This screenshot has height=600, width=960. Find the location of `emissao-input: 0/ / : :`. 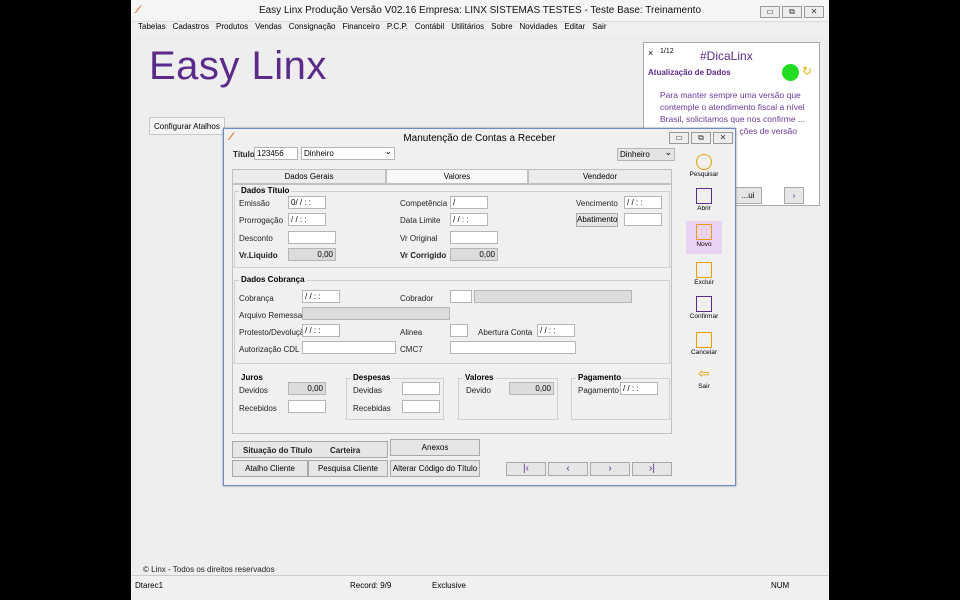

emissao-input: 0/ / : : is located at coordinates (307, 202).